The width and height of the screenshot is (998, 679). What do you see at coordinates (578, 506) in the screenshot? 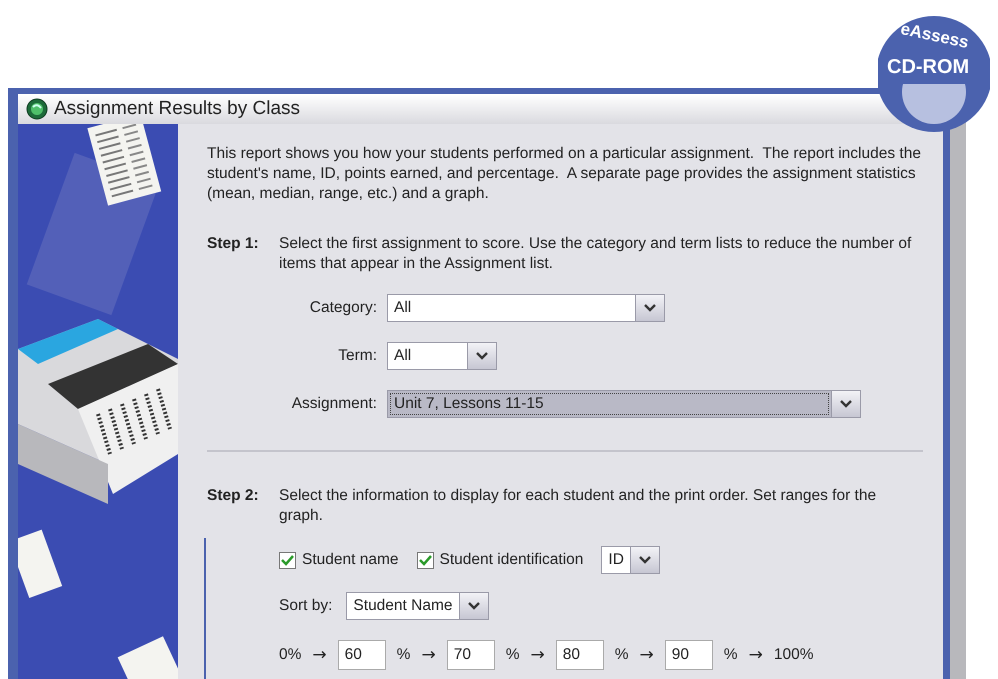
I see `step-instructions: Select the information to display for each student and the print order. Set ranges for the graph.` at bounding box center [578, 506].